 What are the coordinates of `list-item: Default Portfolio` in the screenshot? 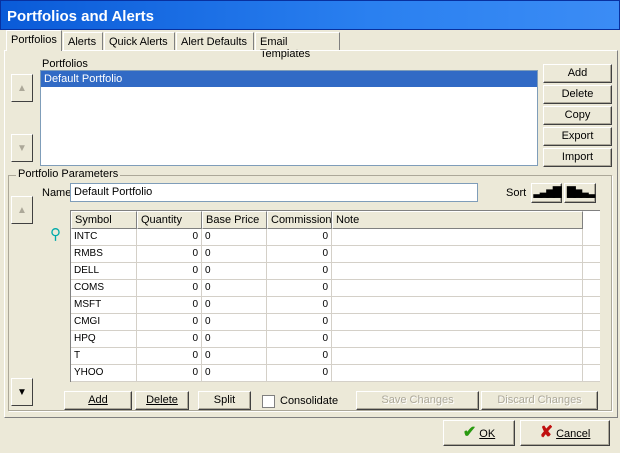 It's located at (289, 79).